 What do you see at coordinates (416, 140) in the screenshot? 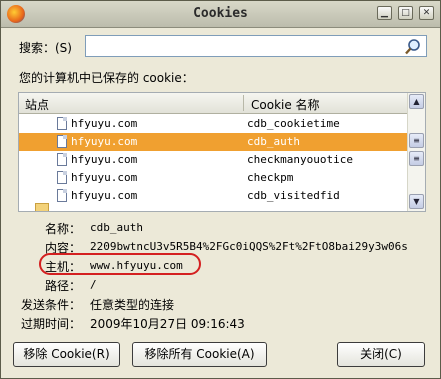
I see `scroll-thumb: ≡` at bounding box center [416, 140].